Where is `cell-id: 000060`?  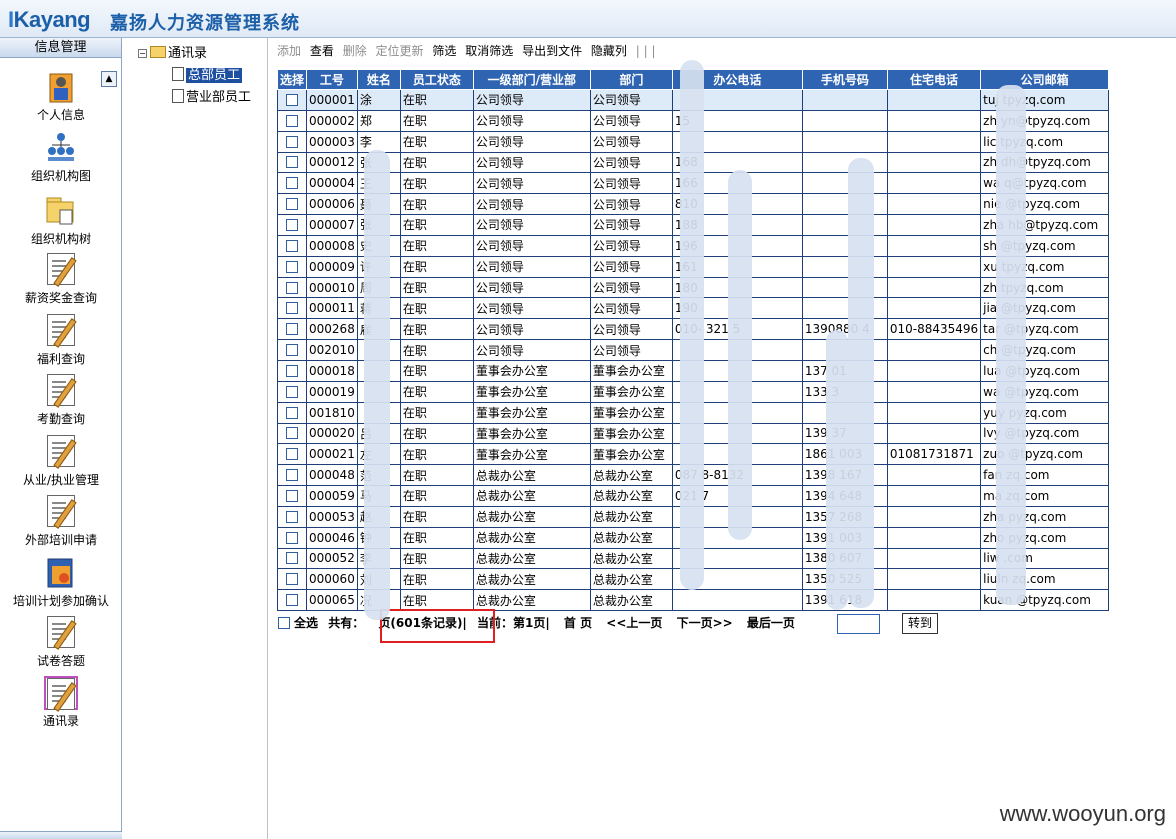
cell-id: 000060 is located at coordinates (332, 579).